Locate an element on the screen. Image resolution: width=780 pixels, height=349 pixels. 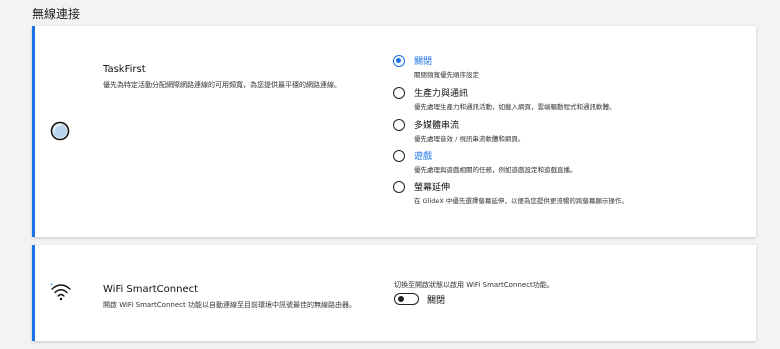
option-description: 關閉頻寬優先順序設定 is located at coordinates (446, 75).